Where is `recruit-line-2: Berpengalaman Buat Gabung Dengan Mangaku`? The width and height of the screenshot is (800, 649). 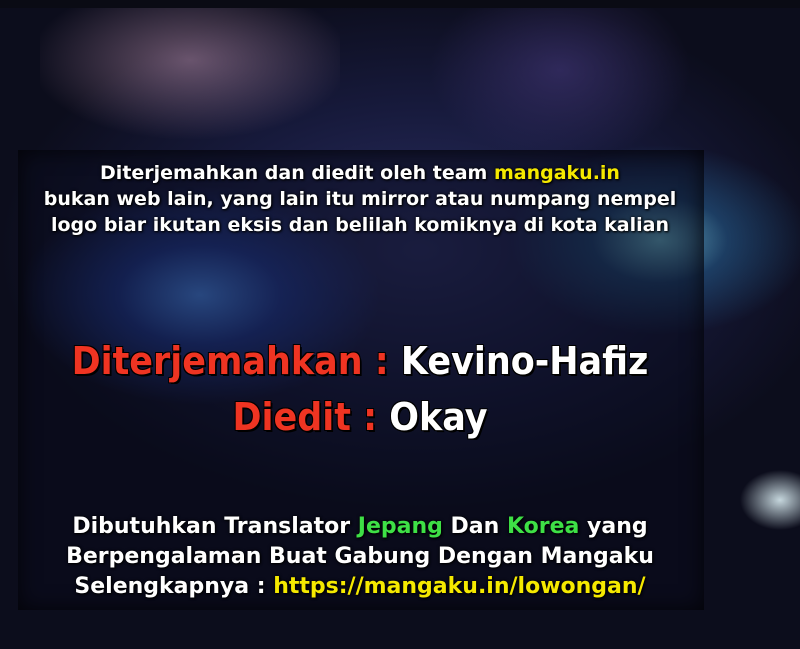
recruit-line-2: Berpengalaman Buat Gabung Dengan Mangaku is located at coordinates (360, 556).